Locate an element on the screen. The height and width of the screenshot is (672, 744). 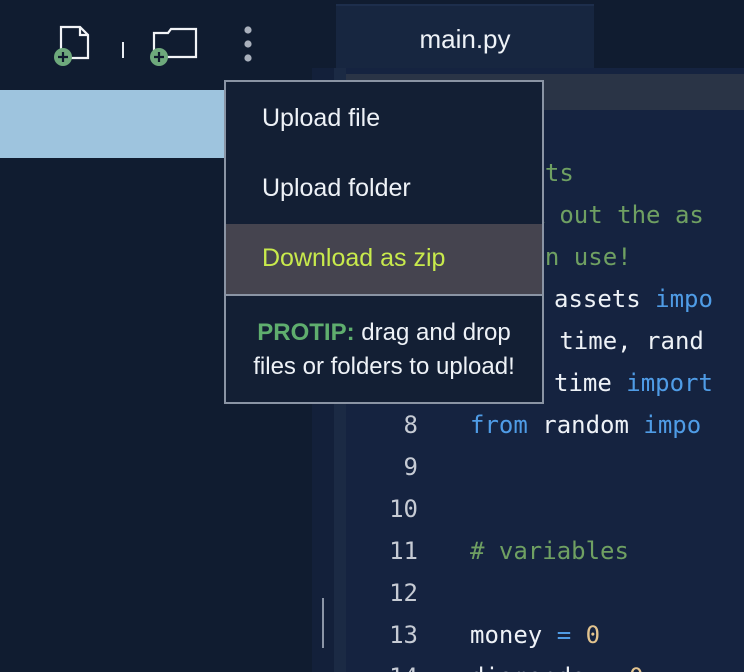
code-token: diamonds is located at coordinates (535, 667).